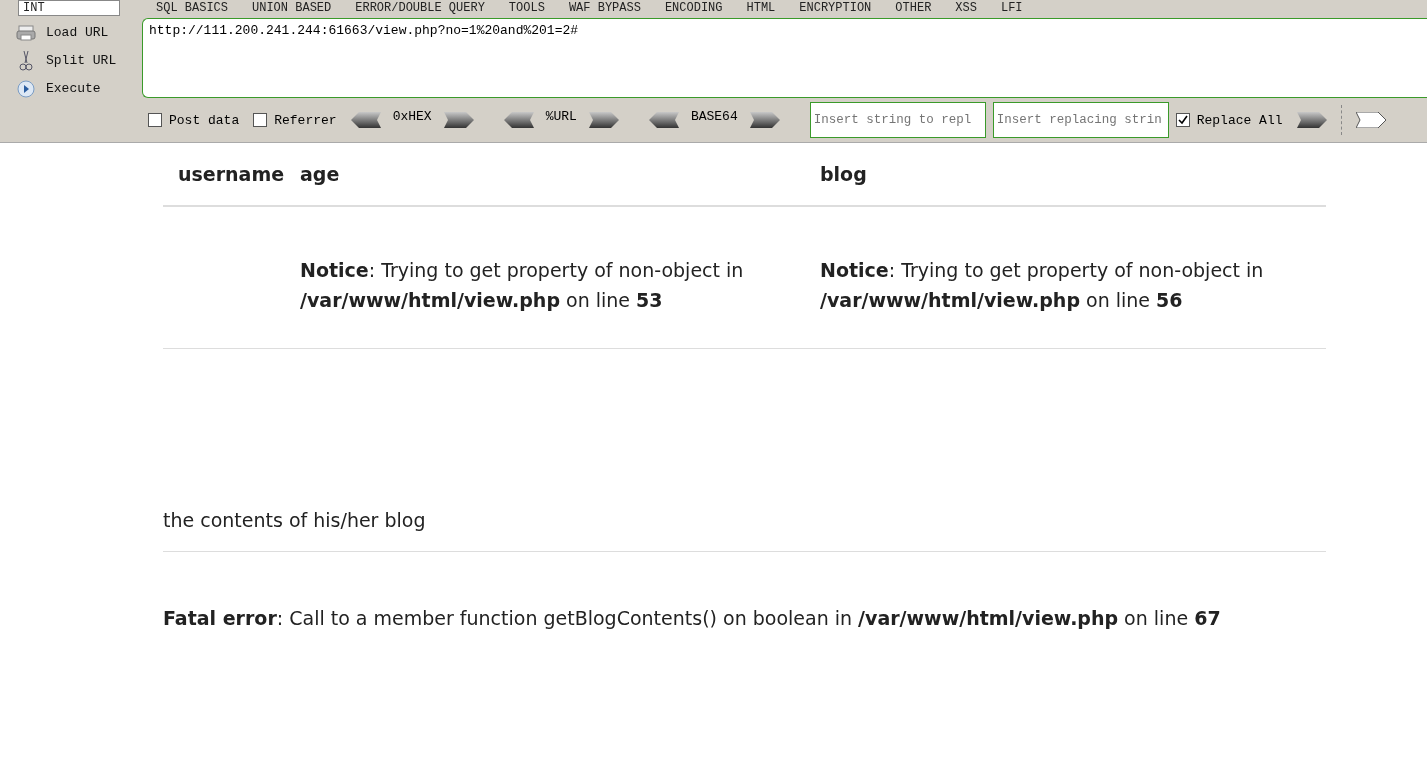 The width and height of the screenshot is (1427, 772). What do you see at coordinates (71, 60) in the screenshot?
I see `action-button: Split URL` at bounding box center [71, 60].